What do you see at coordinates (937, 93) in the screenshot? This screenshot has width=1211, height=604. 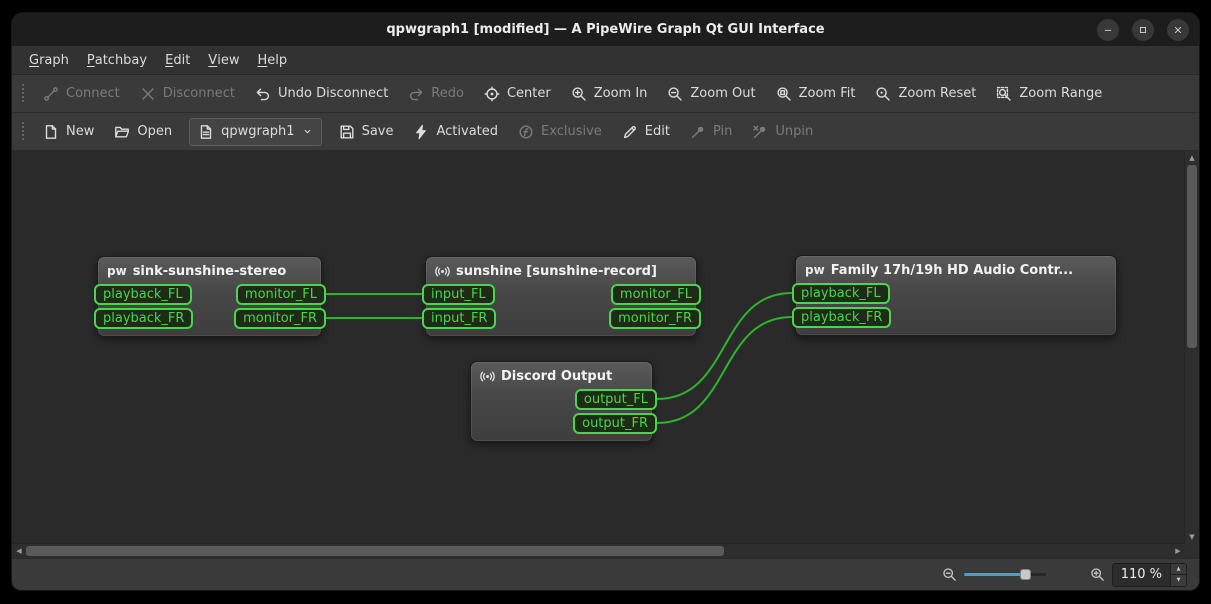 I see `toolbar-label: Zoom Reset` at bounding box center [937, 93].